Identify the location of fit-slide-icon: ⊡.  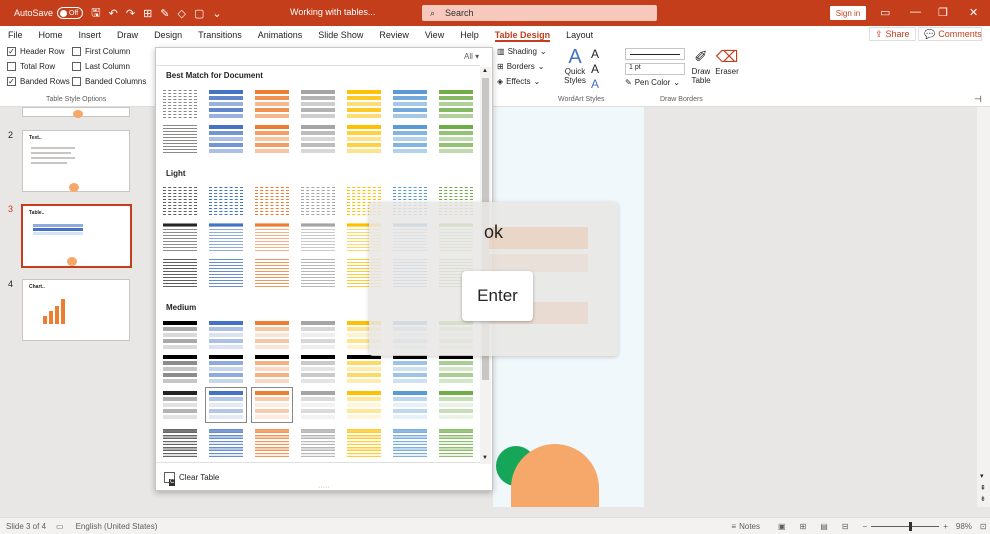
(983, 526).